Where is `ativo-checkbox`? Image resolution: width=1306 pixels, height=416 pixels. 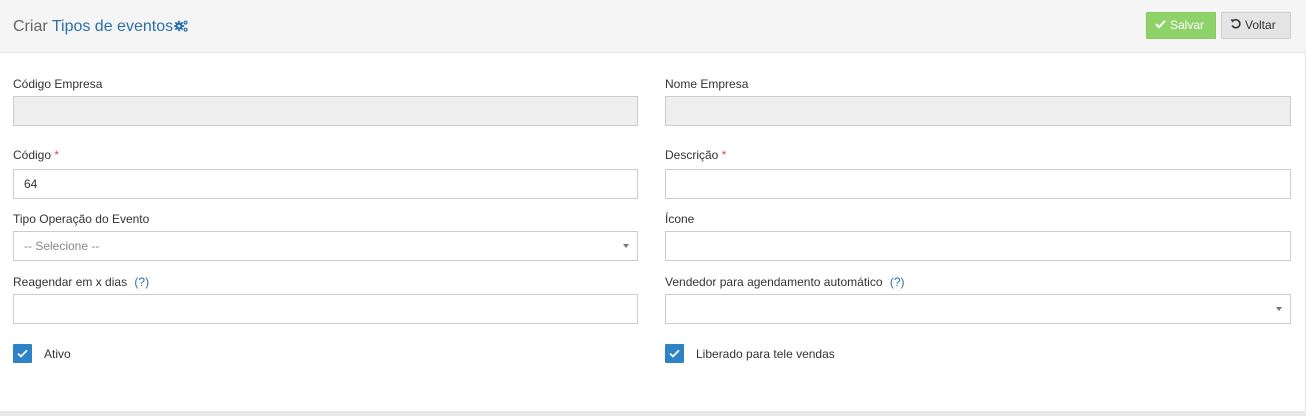 ativo-checkbox is located at coordinates (22, 353).